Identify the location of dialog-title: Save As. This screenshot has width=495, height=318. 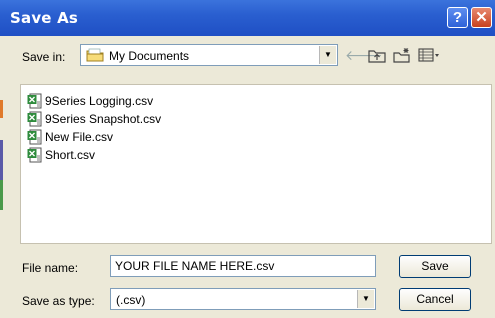
(44, 18).